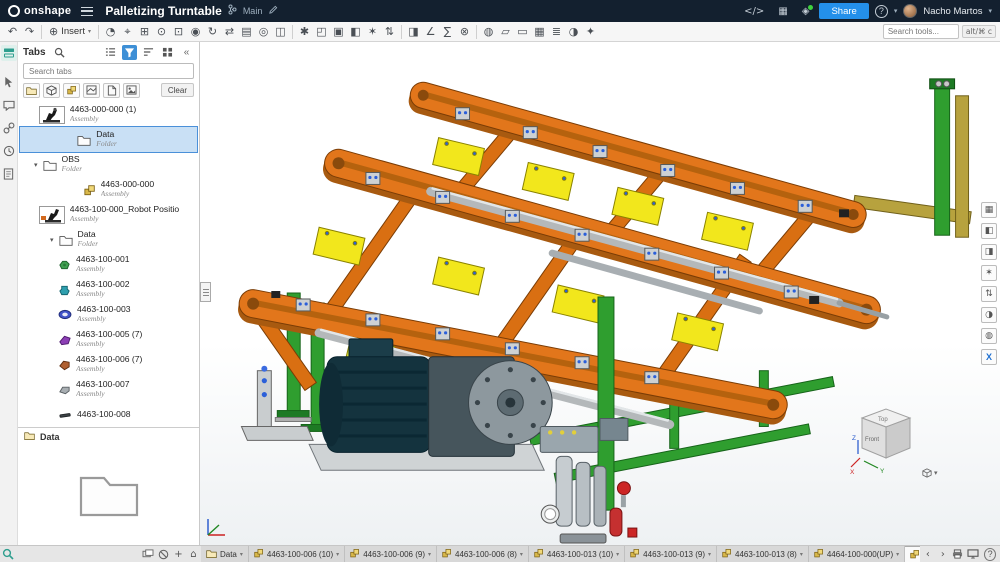 The image size is (1000, 562). Describe the element at coordinates (108, 264) in the screenshot. I see `tab-tree-item: 4463-100-001 Assembly` at that location.